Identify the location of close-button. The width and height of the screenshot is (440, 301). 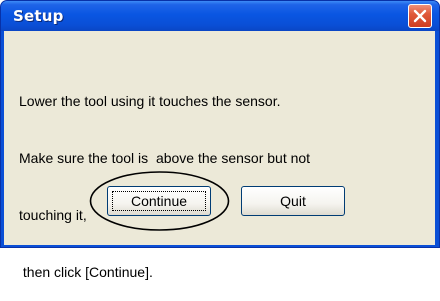
(420, 16).